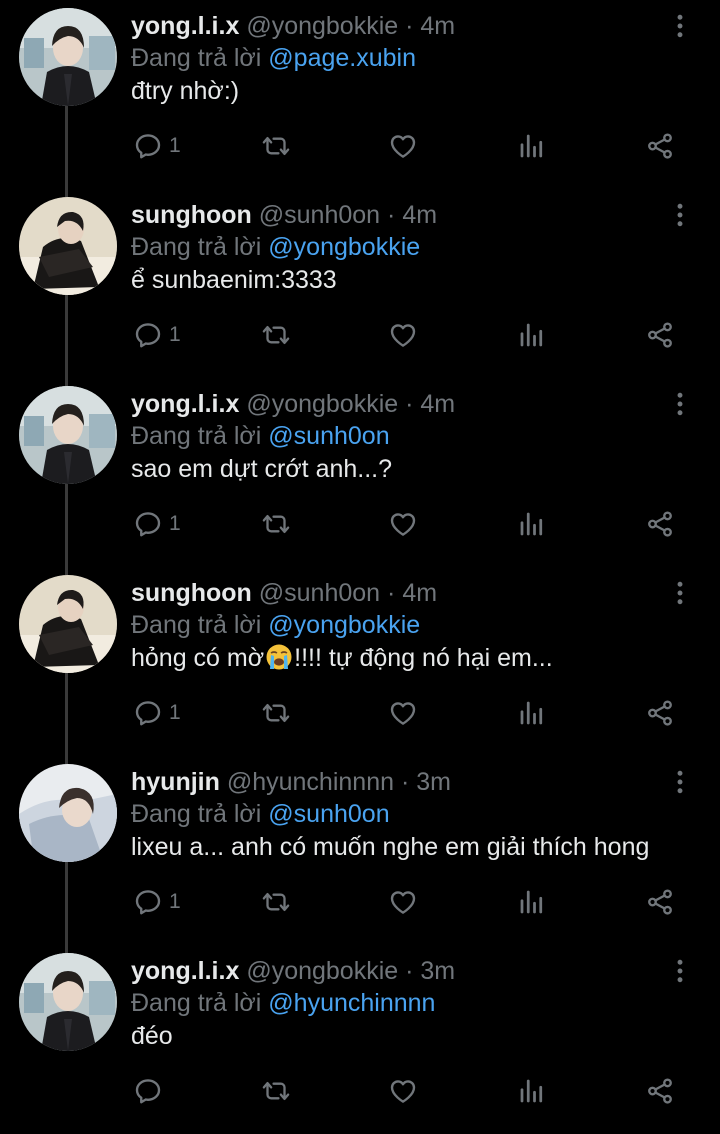 The height and width of the screenshot is (1134, 720). I want to click on tweet-header: yong.l.i.x @yongbokkie · 3m, so click(293, 971).